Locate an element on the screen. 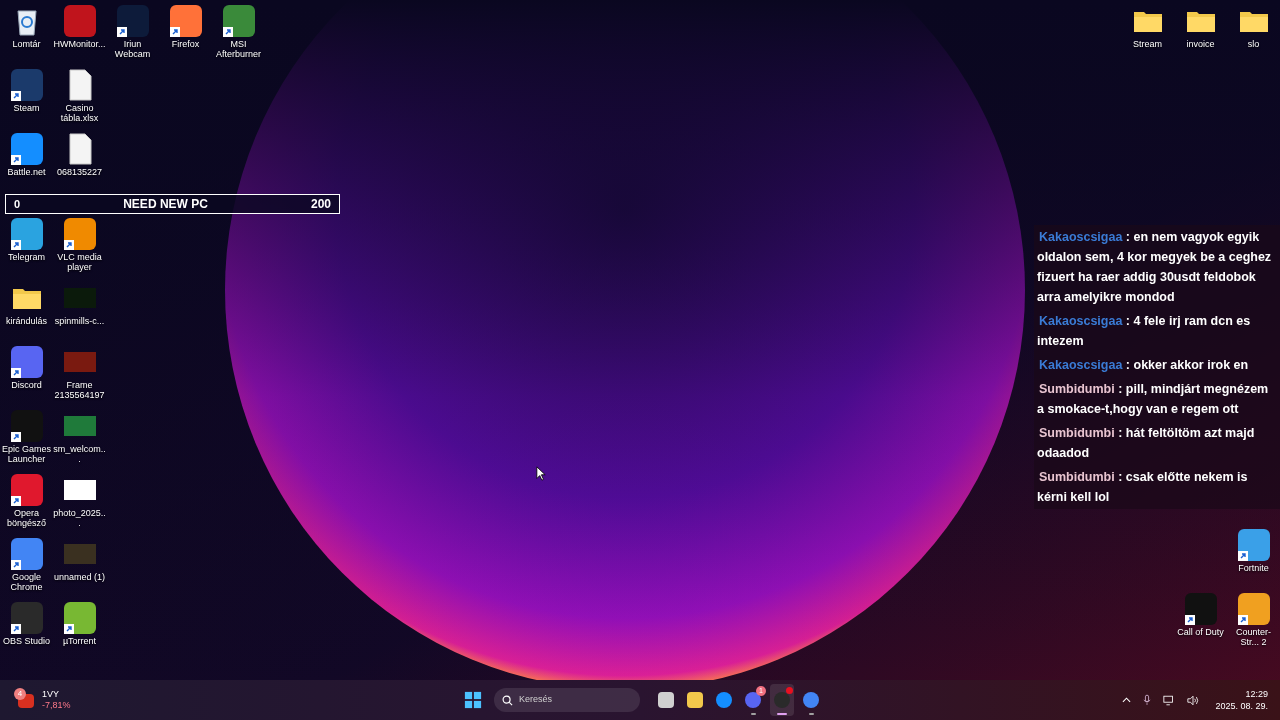  icon-label: Telegram is located at coordinates (26, 257).